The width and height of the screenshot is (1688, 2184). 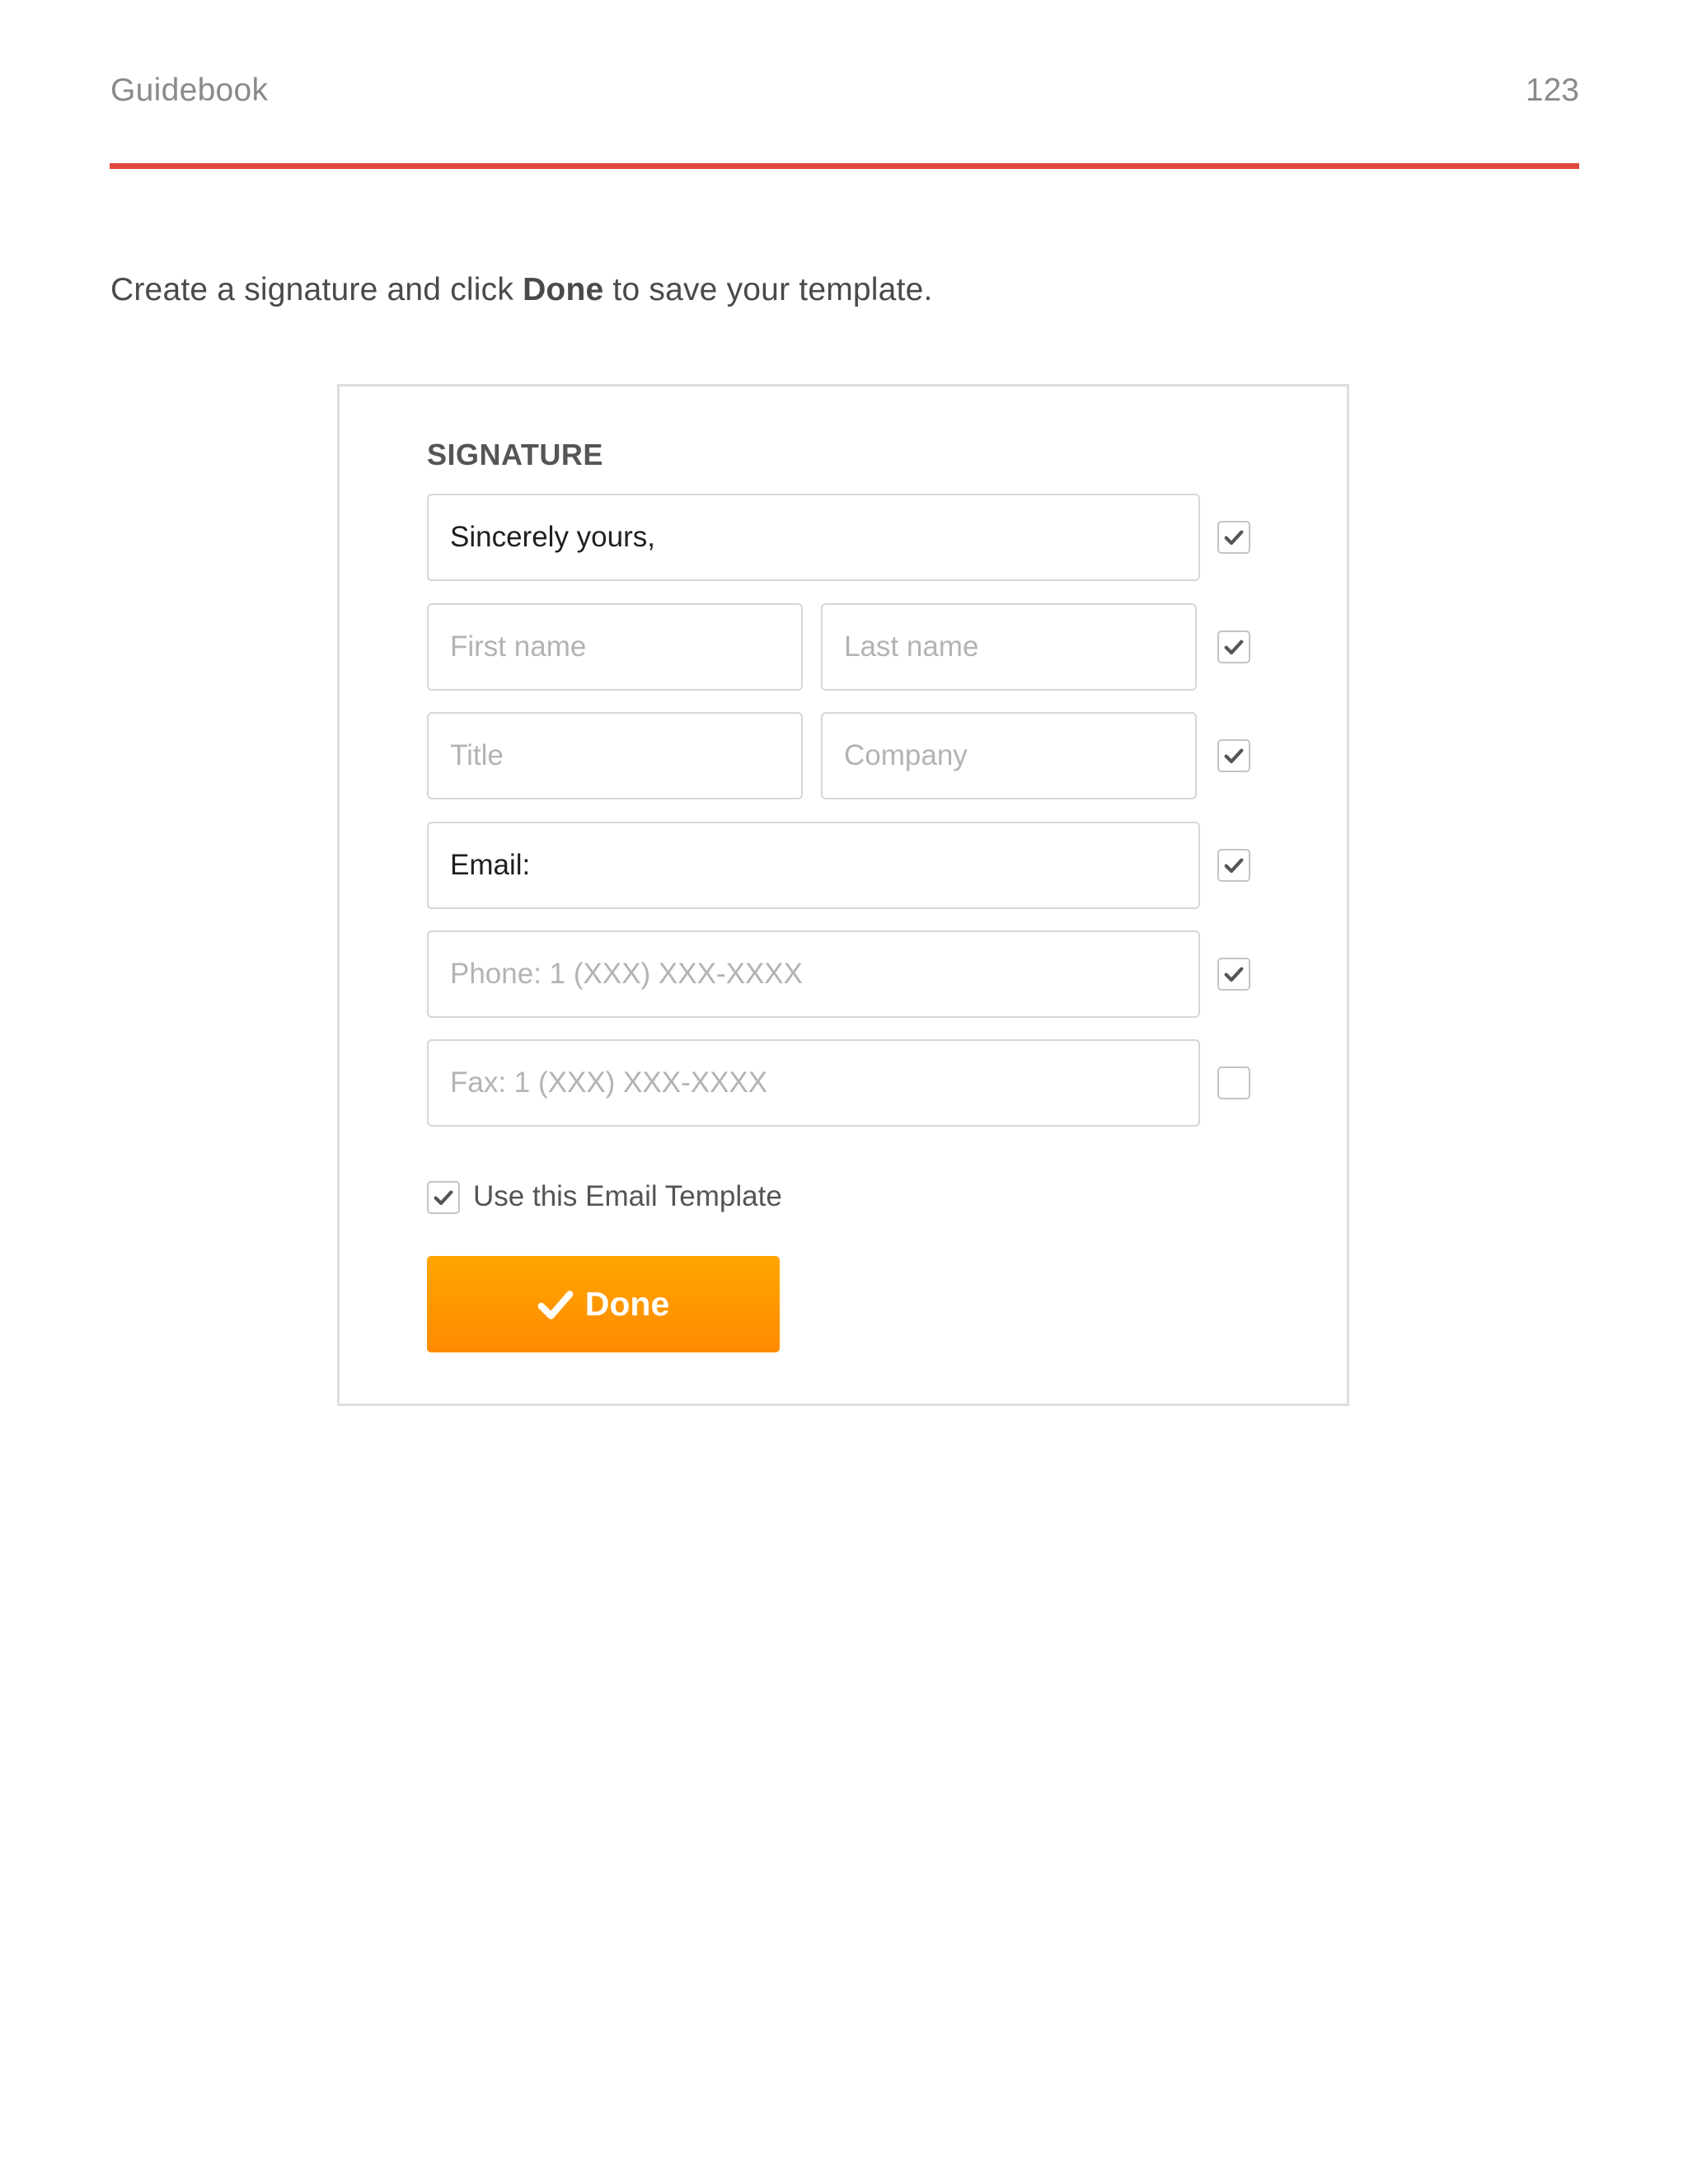 What do you see at coordinates (563, 289) in the screenshot?
I see `instruction-text-bold: Done` at bounding box center [563, 289].